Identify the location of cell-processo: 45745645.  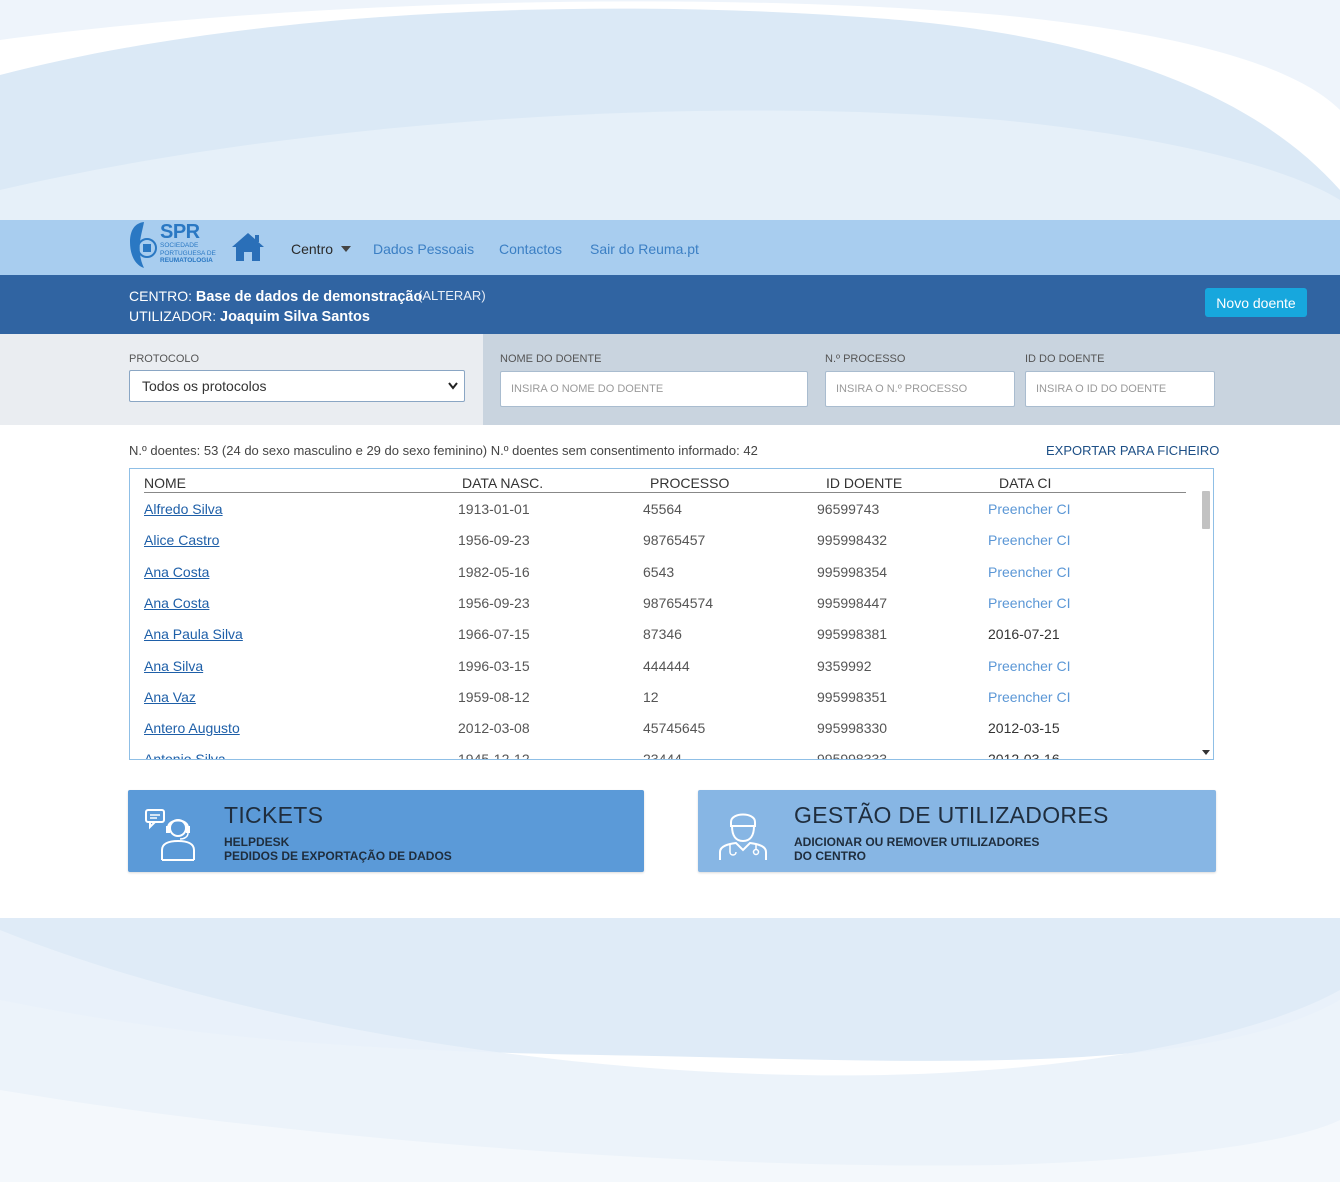
(674, 728).